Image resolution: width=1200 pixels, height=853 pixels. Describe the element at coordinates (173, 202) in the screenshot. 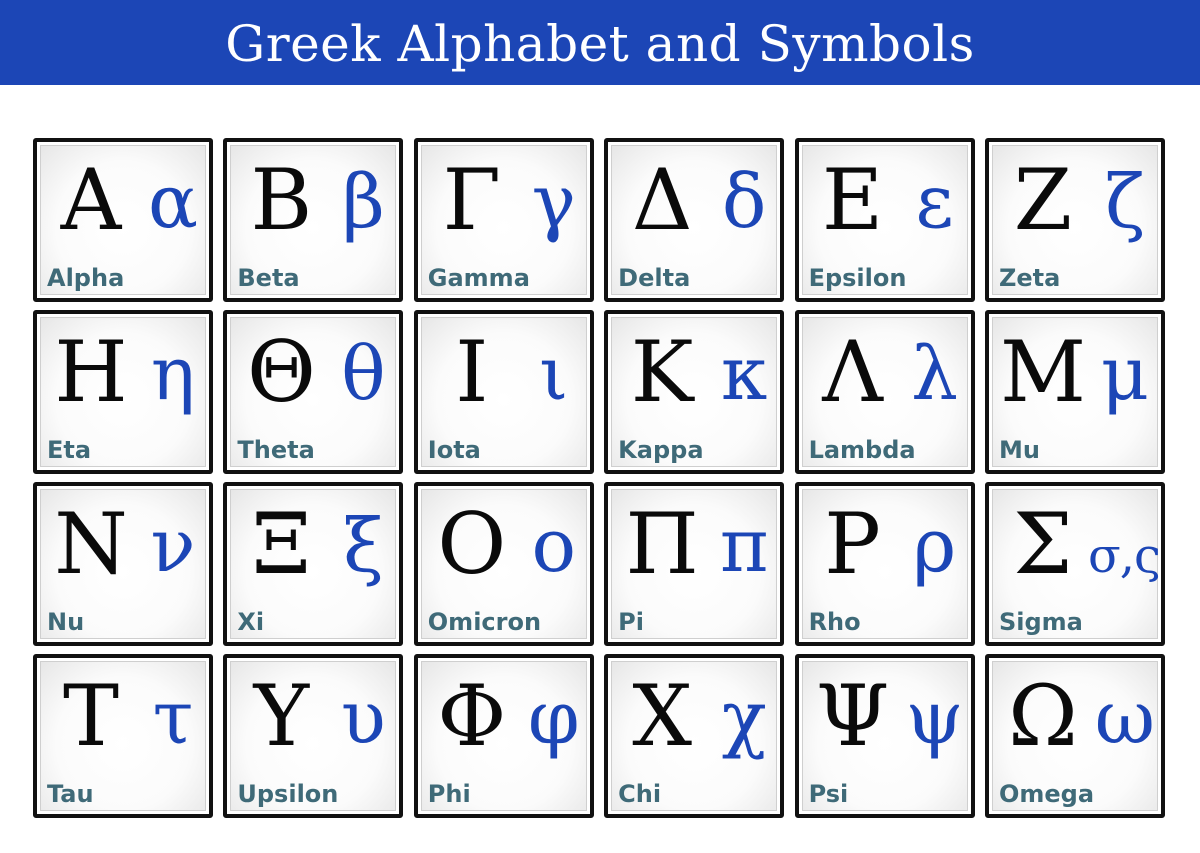

I see `lowercase-letter: α` at that location.